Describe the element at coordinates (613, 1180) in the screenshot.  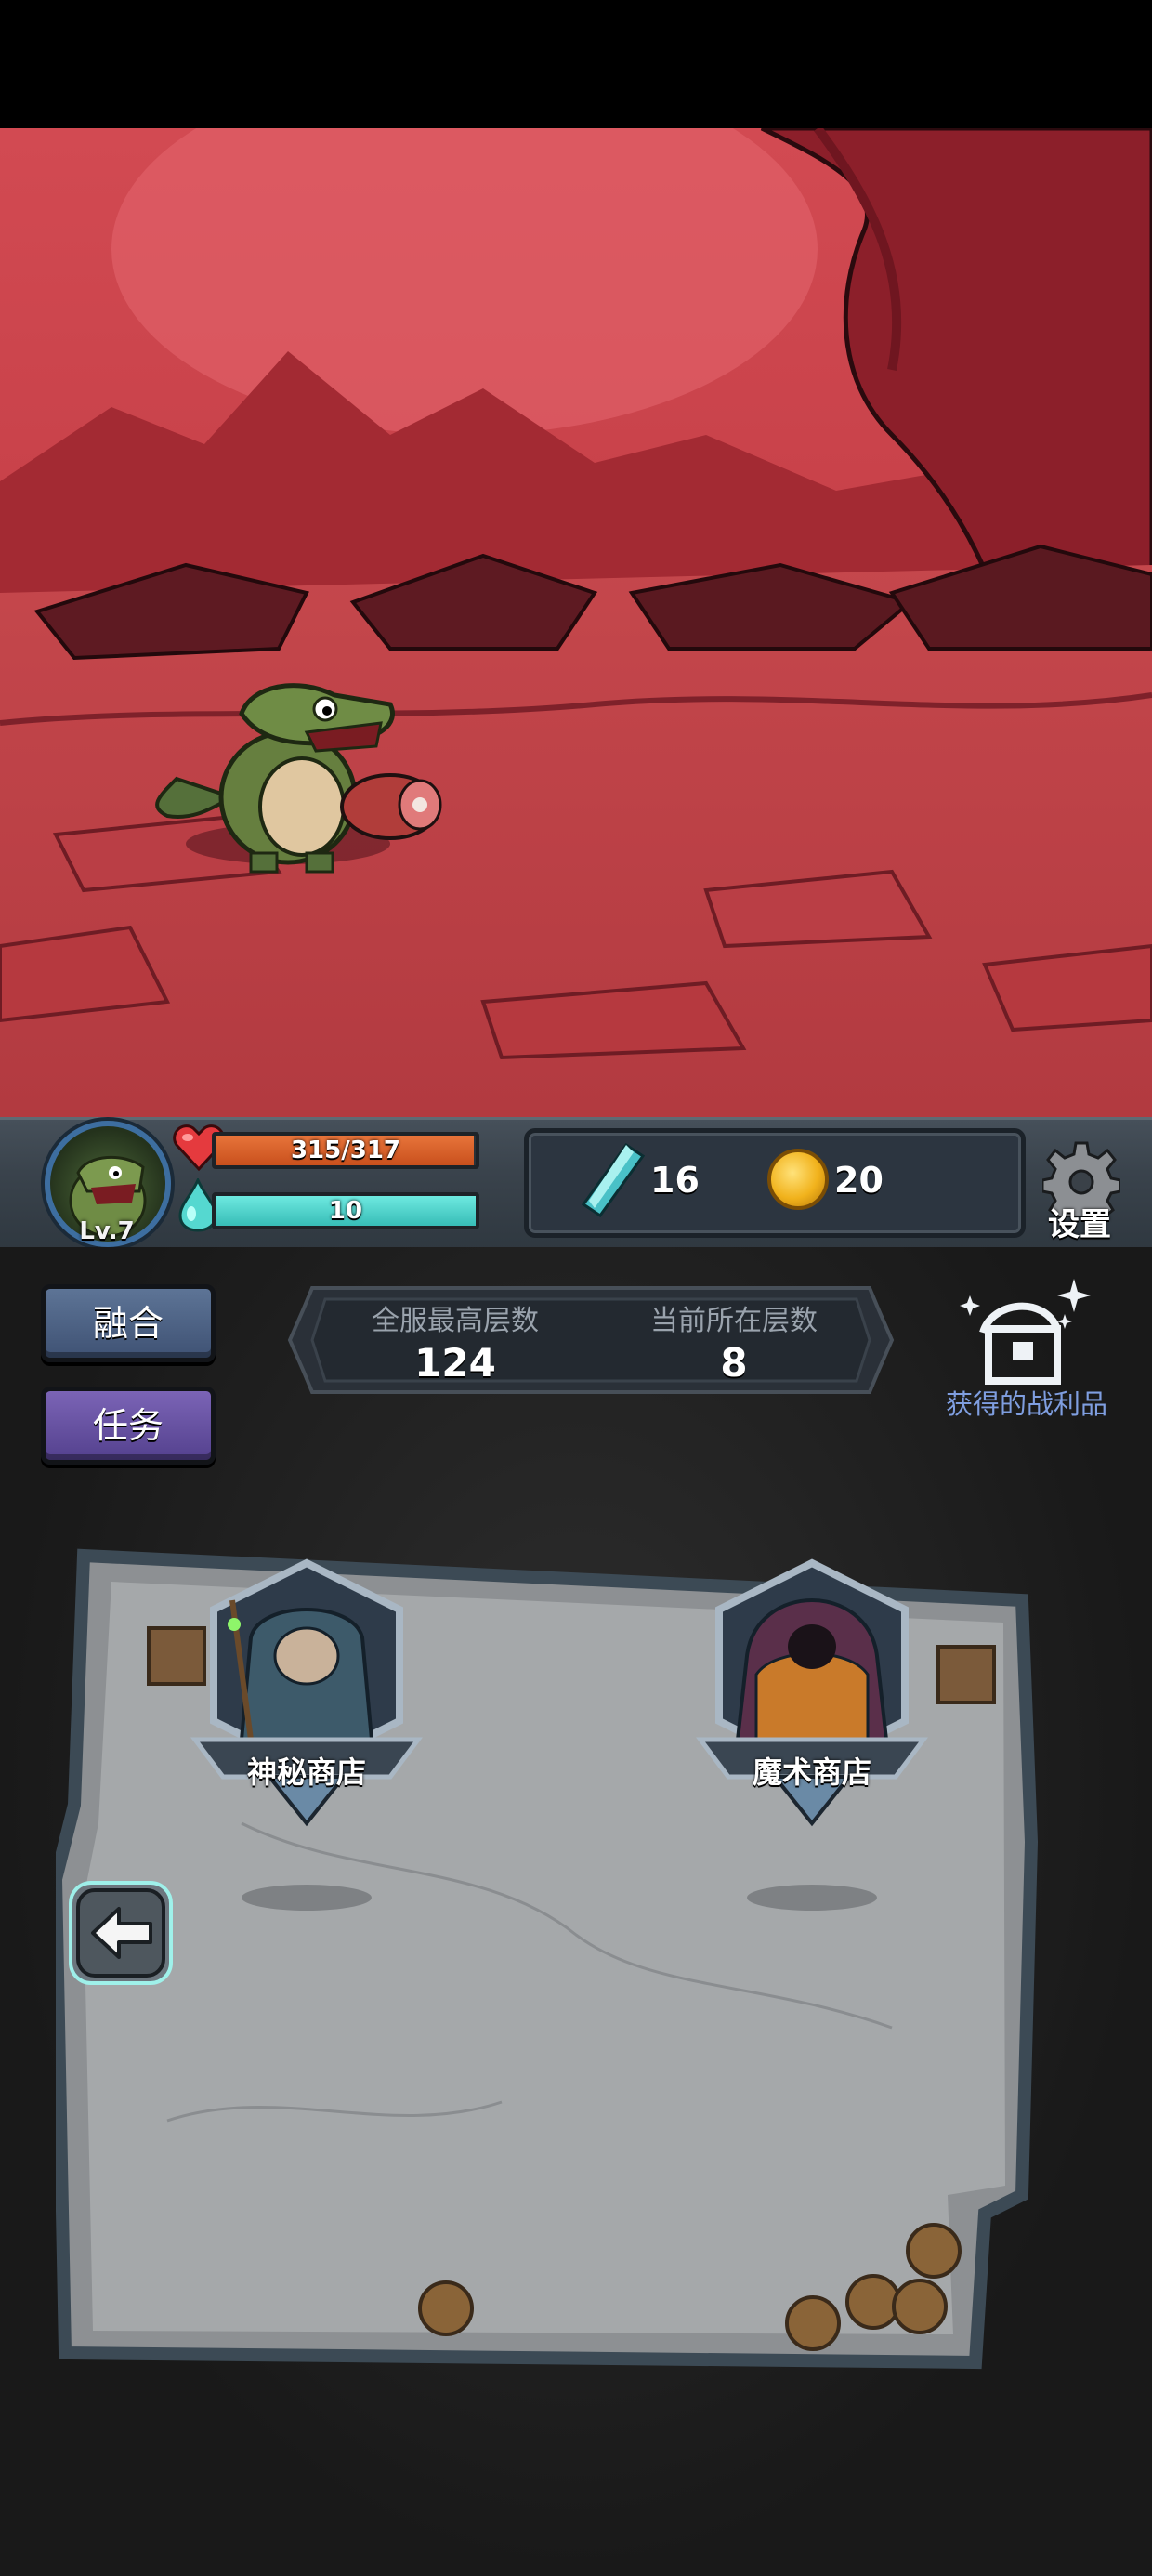
I see `crystal-gem-icon` at that location.